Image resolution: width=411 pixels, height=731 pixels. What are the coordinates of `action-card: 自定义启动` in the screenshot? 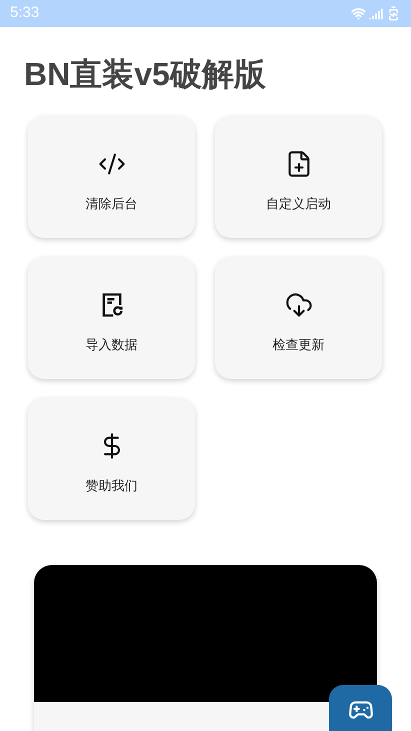 It's located at (298, 177).